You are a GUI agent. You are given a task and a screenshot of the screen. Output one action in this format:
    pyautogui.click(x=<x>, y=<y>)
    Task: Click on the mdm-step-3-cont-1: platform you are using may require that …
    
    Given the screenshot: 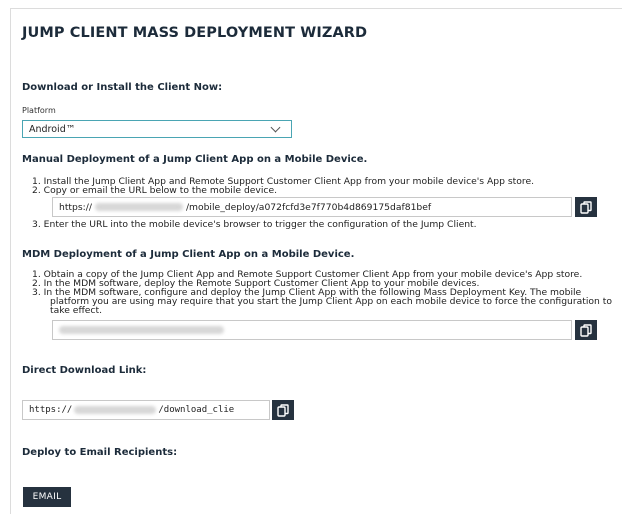 What is the action you would take?
    pyautogui.click(x=331, y=301)
    